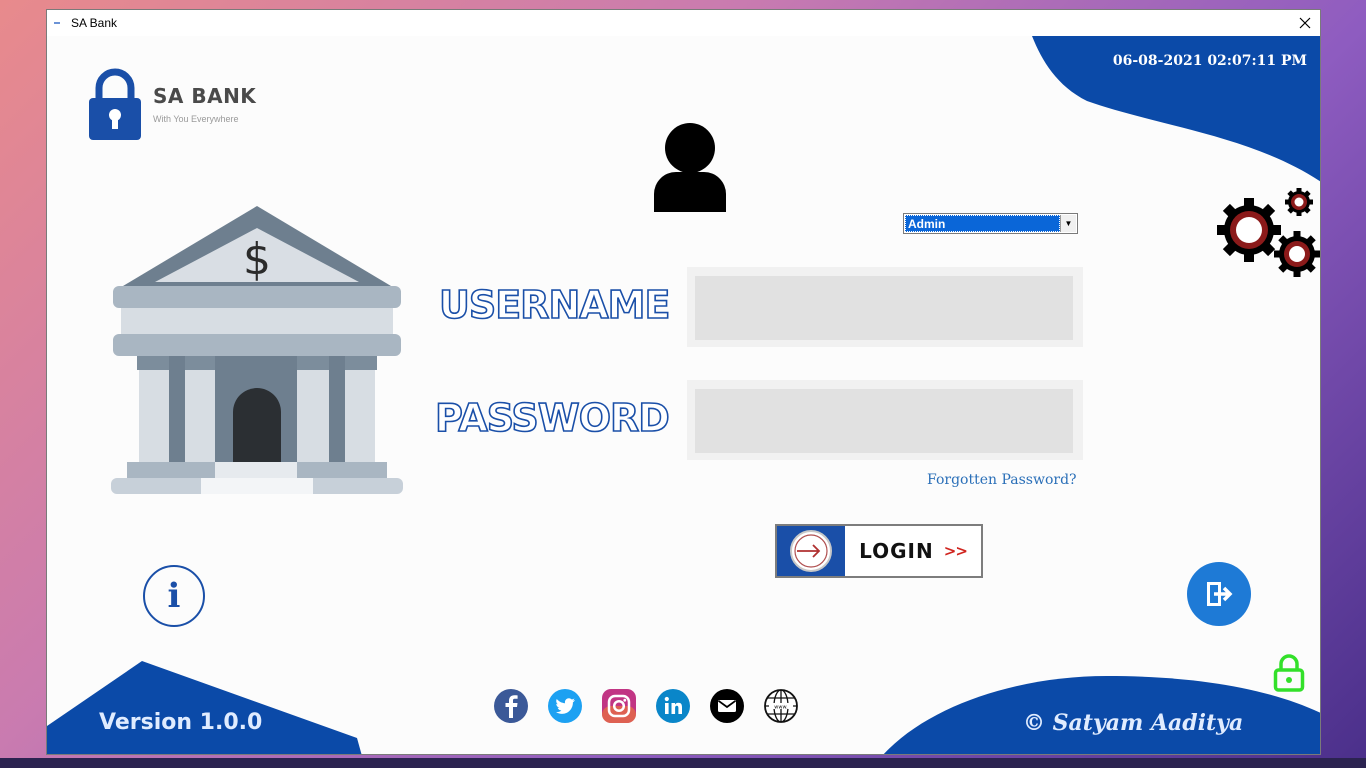  Describe the element at coordinates (683, 763) in the screenshot. I see `taskbar-strip` at that location.